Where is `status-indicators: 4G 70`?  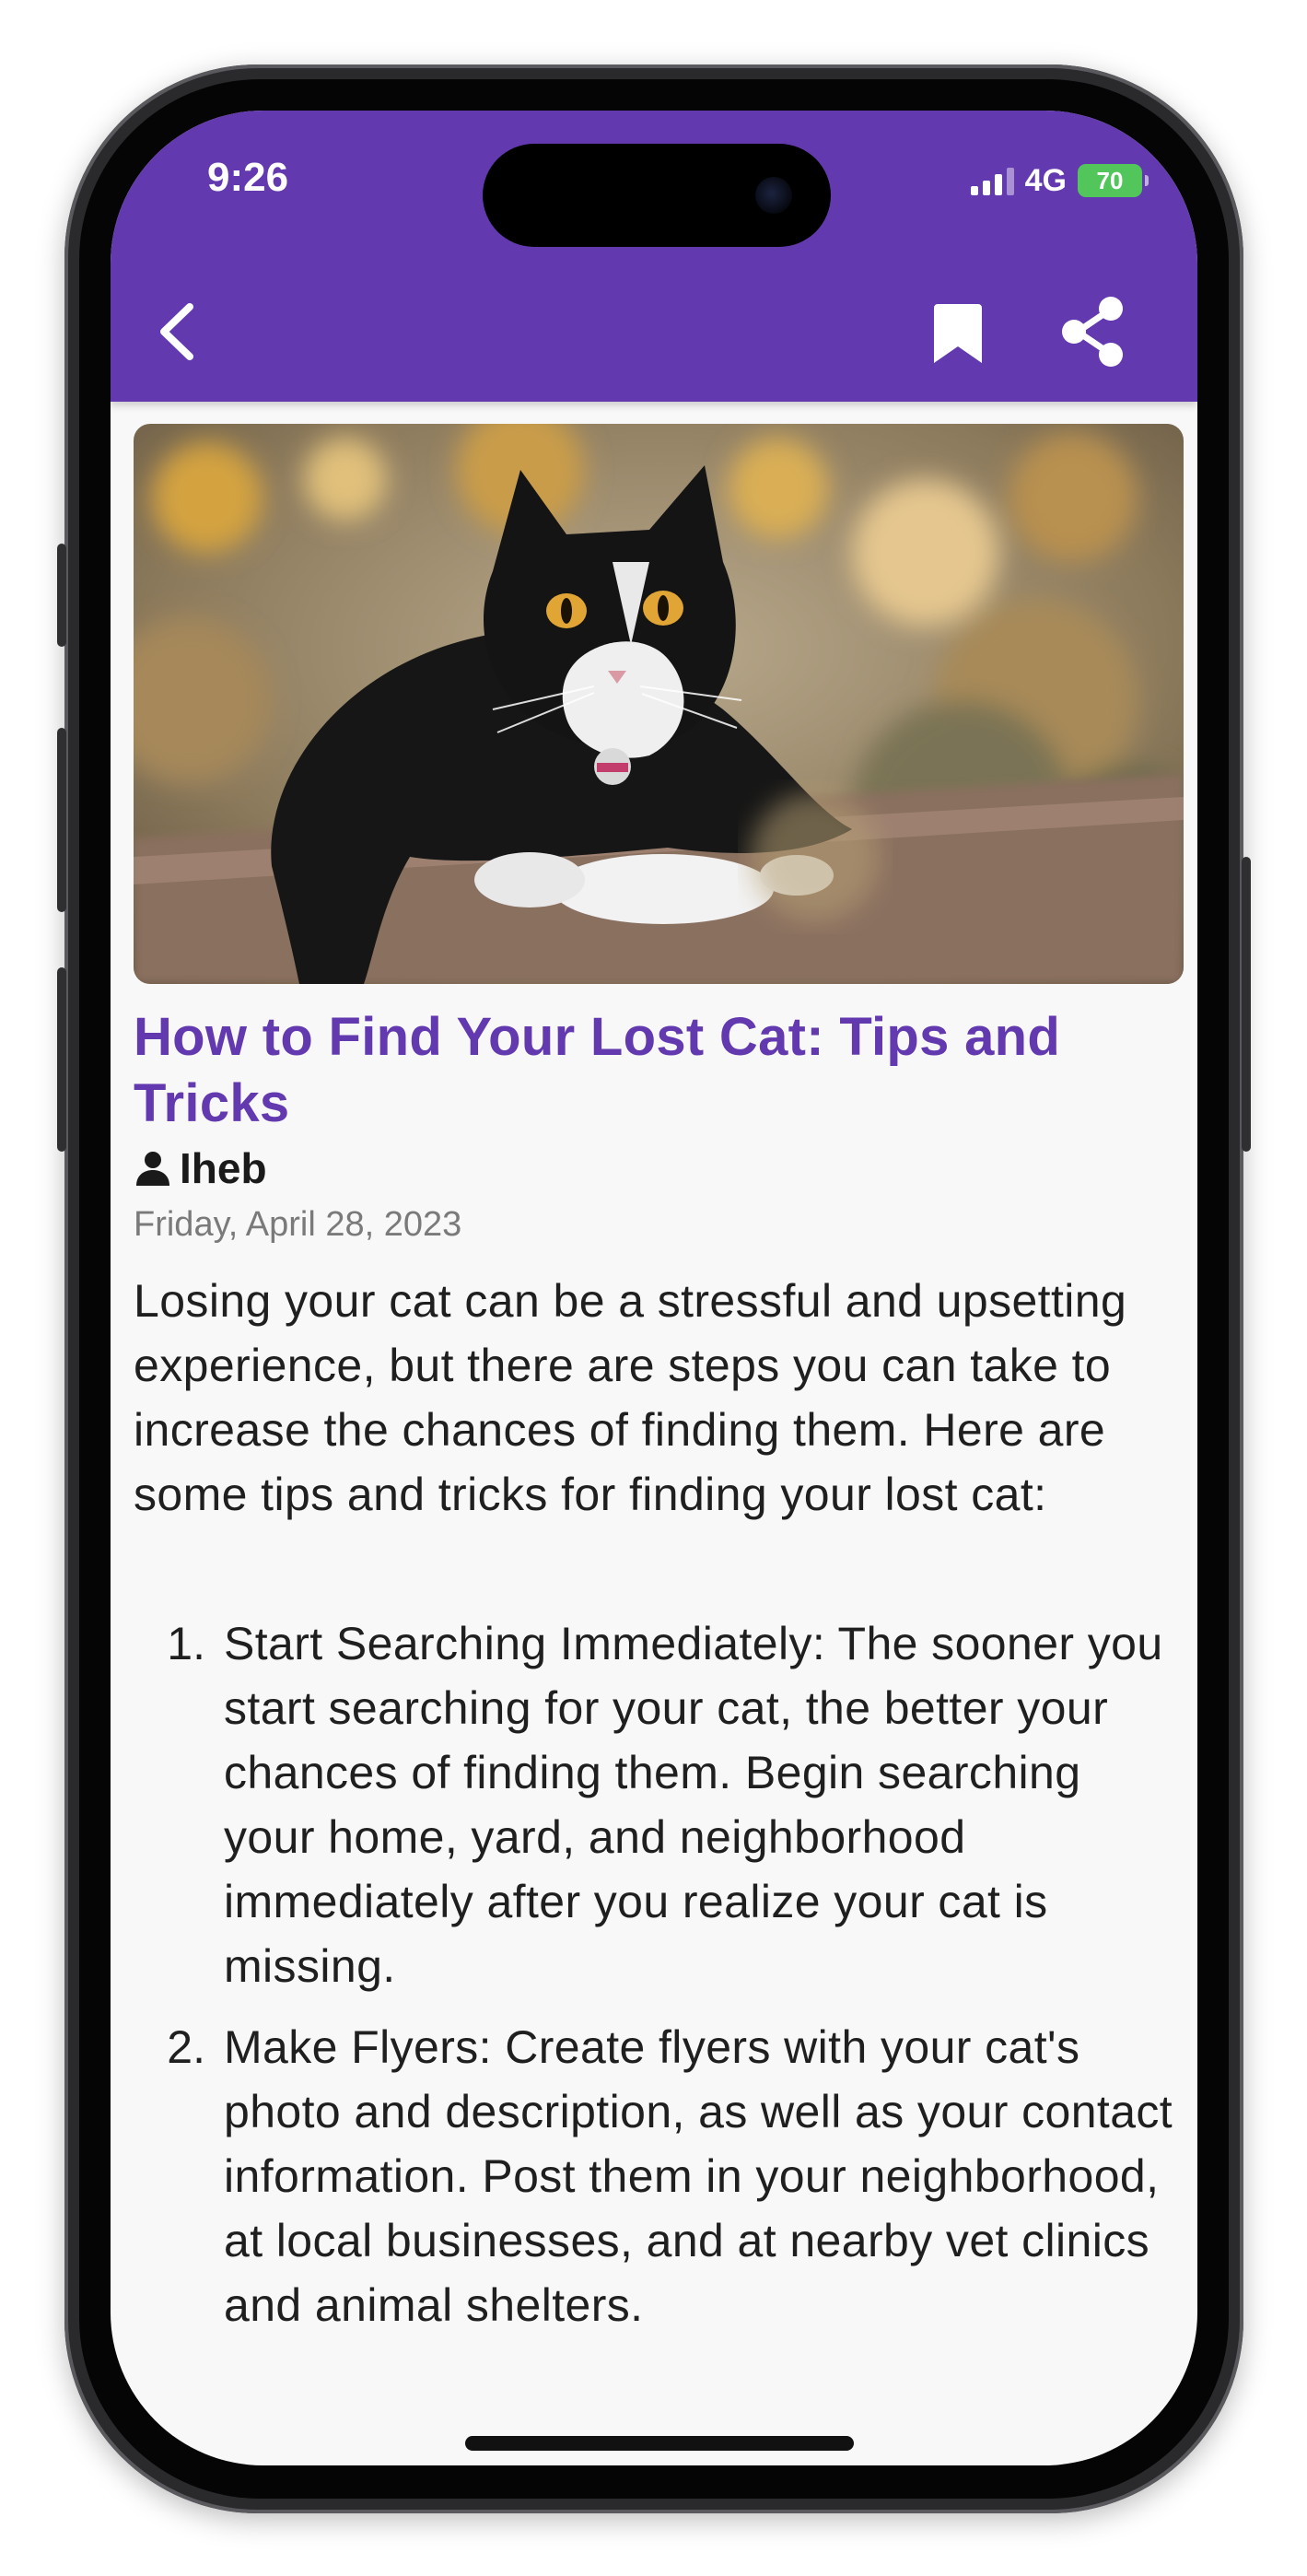 status-indicators: 4G 70 is located at coordinates (1060, 180).